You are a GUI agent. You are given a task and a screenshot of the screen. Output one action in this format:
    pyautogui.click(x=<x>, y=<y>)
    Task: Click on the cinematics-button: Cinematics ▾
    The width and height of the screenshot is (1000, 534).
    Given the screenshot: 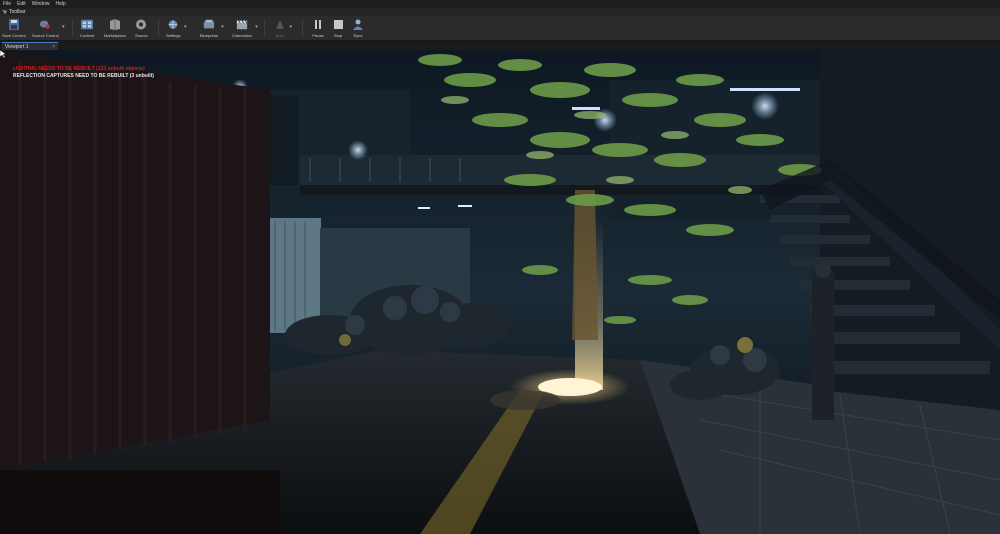 What is the action you would take?
    pyautogui.click(x=245, y=29)
    